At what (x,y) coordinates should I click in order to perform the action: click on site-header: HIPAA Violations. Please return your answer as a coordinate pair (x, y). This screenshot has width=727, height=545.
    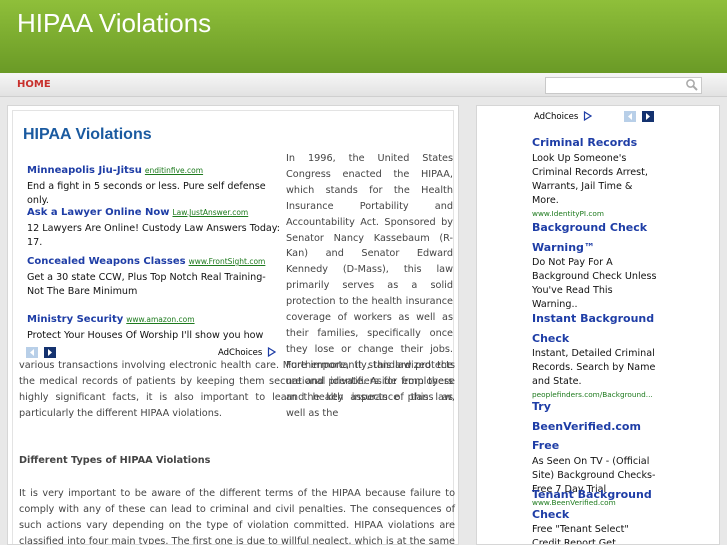
    Looking at the image, I should click on (363, 36).